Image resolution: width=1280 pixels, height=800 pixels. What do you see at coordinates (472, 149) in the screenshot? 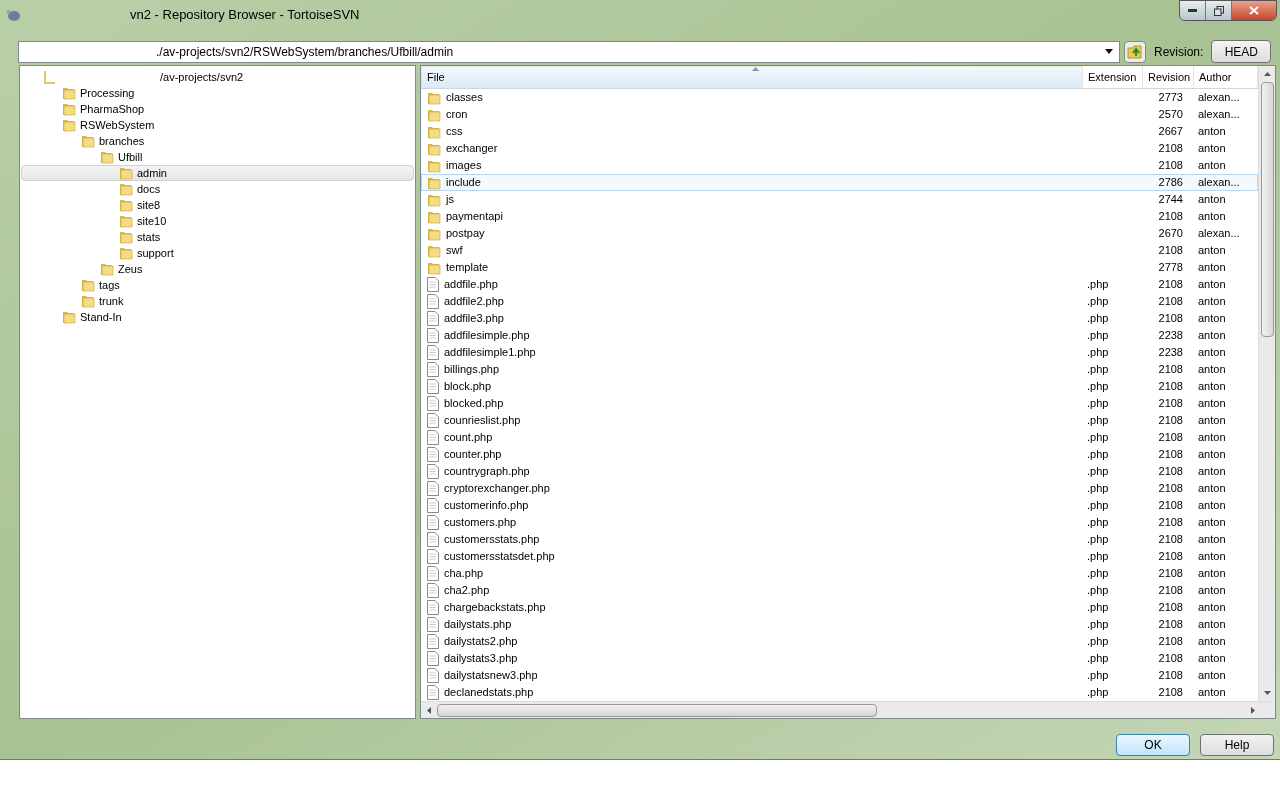
I see `file-name: exchanger` at bounding box center [472, 149].